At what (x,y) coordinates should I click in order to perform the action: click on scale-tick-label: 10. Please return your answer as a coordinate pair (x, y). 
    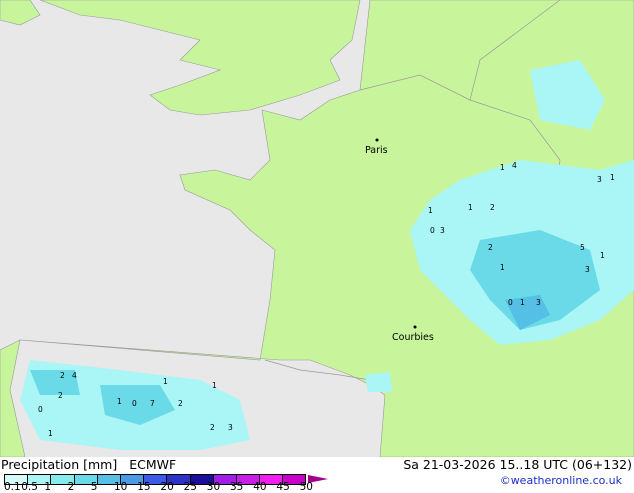
    Looking at the image, I should click on (121, 487).